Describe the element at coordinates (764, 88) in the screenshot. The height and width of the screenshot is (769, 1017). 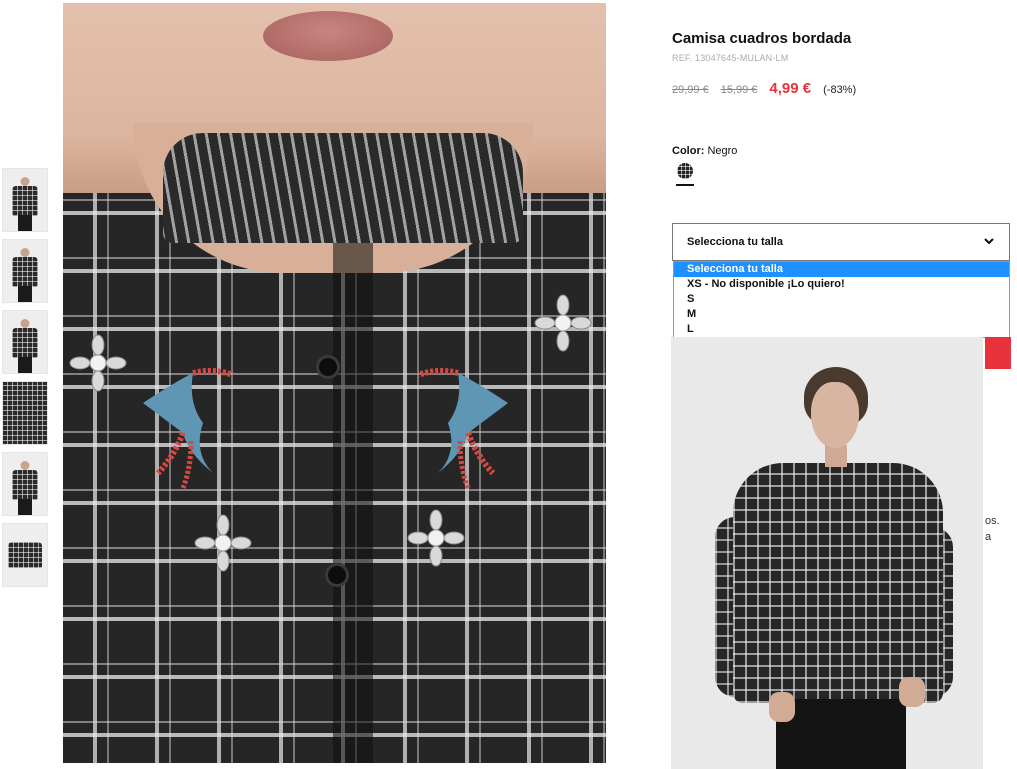
I see `price-row: 29,99 € 15,99 € 4,99 € (-83%)` at that location.